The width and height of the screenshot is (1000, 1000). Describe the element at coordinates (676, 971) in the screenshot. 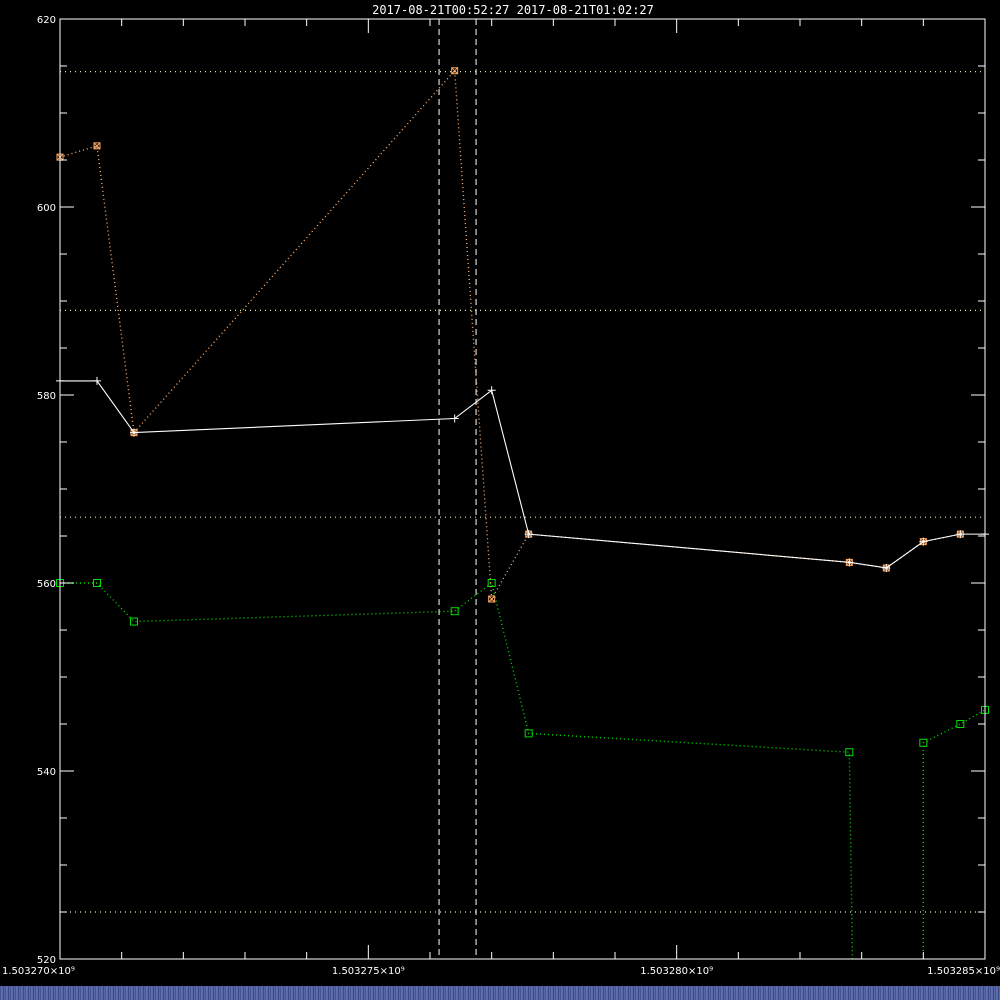

I see `x-tick-label: 1.503280×10⁹` at that location.